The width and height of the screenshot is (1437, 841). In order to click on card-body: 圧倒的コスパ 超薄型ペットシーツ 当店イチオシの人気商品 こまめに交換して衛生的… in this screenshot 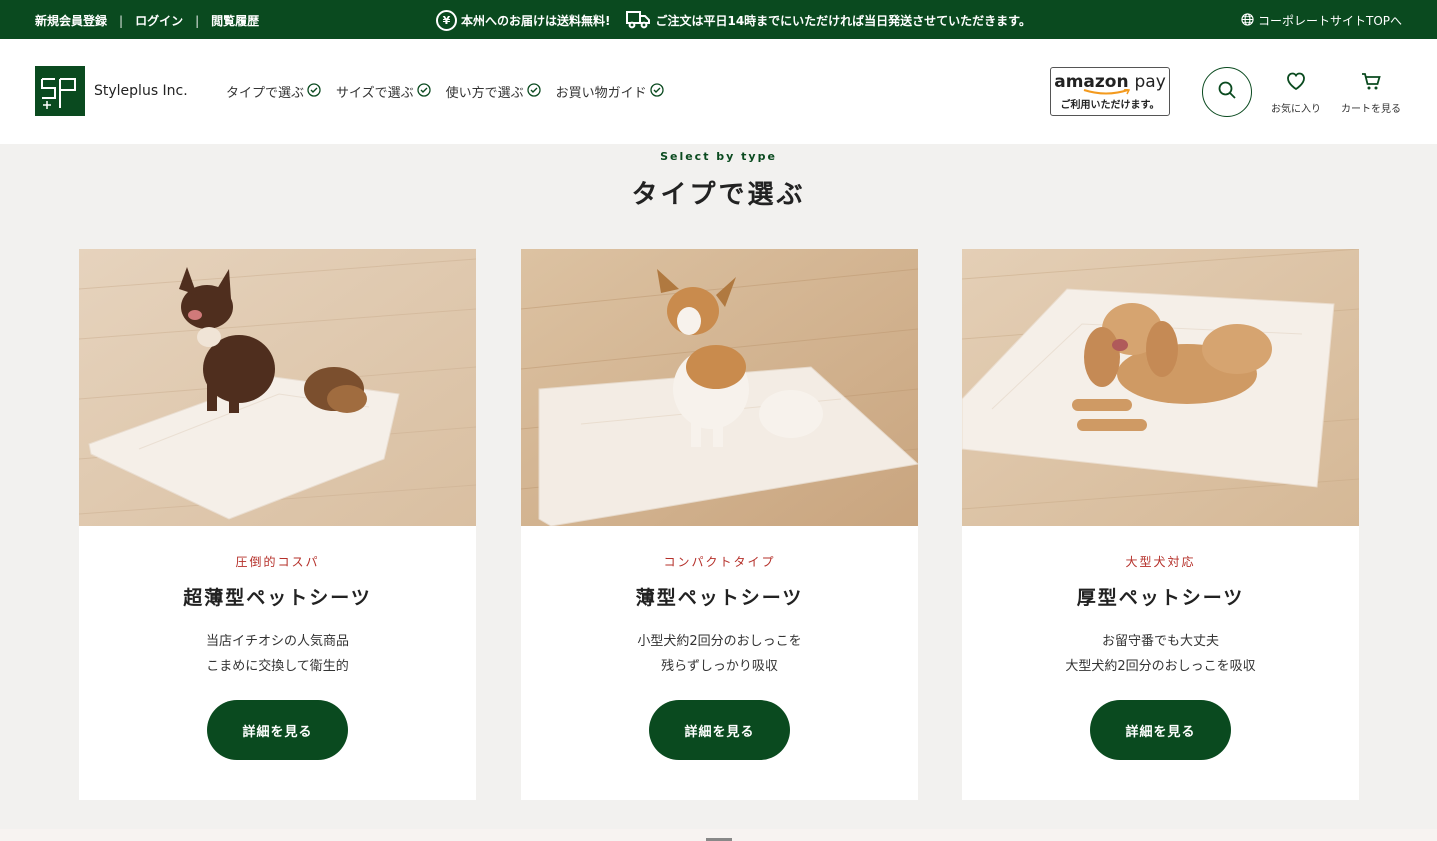, I will do `click(277, 656)`.